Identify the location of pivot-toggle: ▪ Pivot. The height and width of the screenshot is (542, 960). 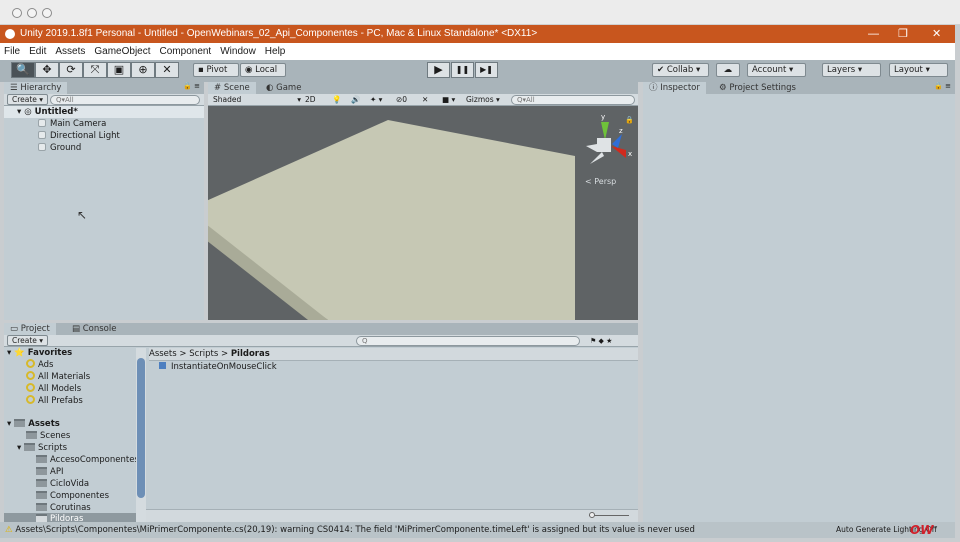
(216, 70).